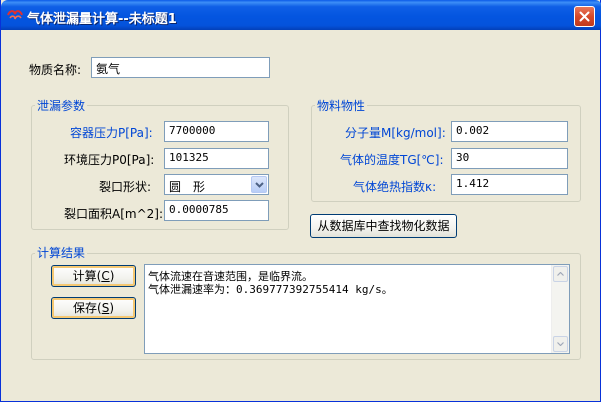 This screenshot has width=601, height=402. What do you see at coordinates (105, 308) in the screenshot?
I see `save-hotkey: S` at bounding box center [105, 308].